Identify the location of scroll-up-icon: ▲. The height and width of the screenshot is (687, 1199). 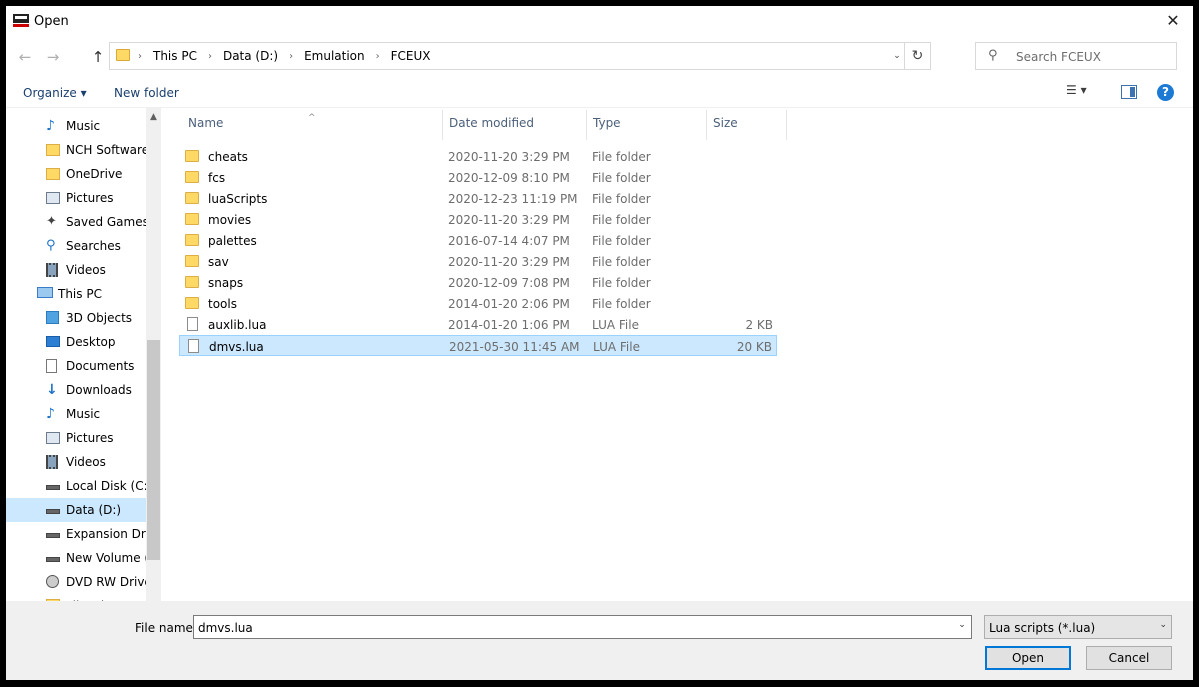
(153, 117).